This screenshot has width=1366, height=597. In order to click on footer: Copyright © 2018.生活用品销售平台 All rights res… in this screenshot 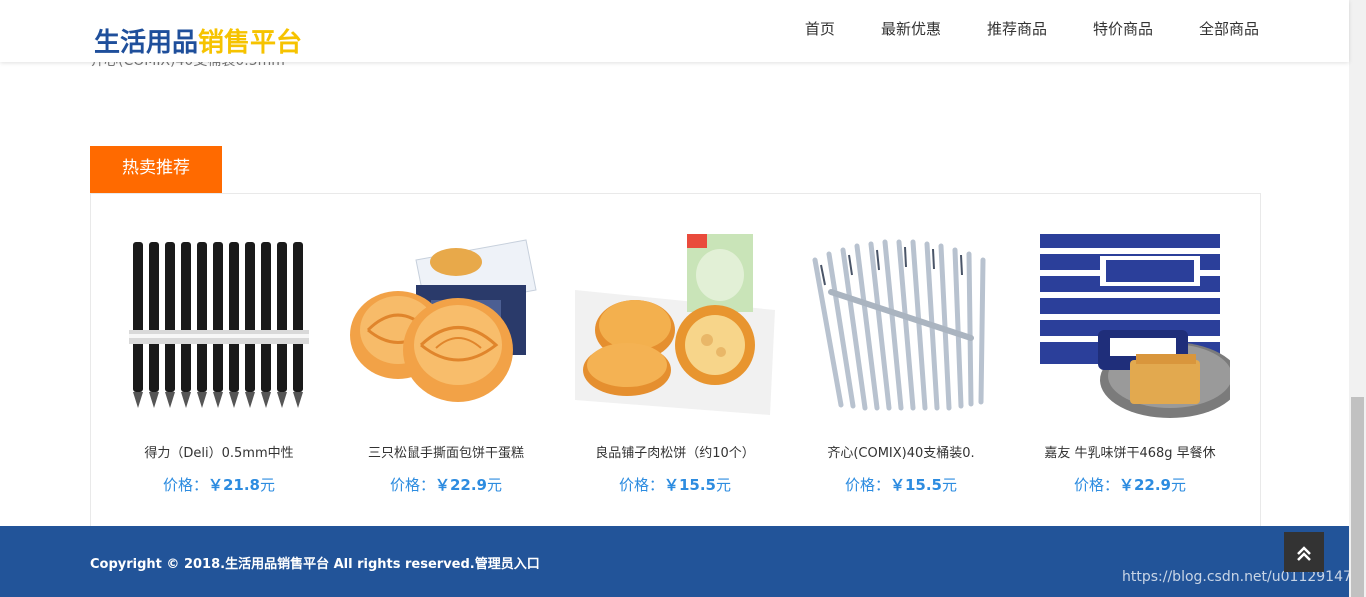, I will do `click(680, 561)`.